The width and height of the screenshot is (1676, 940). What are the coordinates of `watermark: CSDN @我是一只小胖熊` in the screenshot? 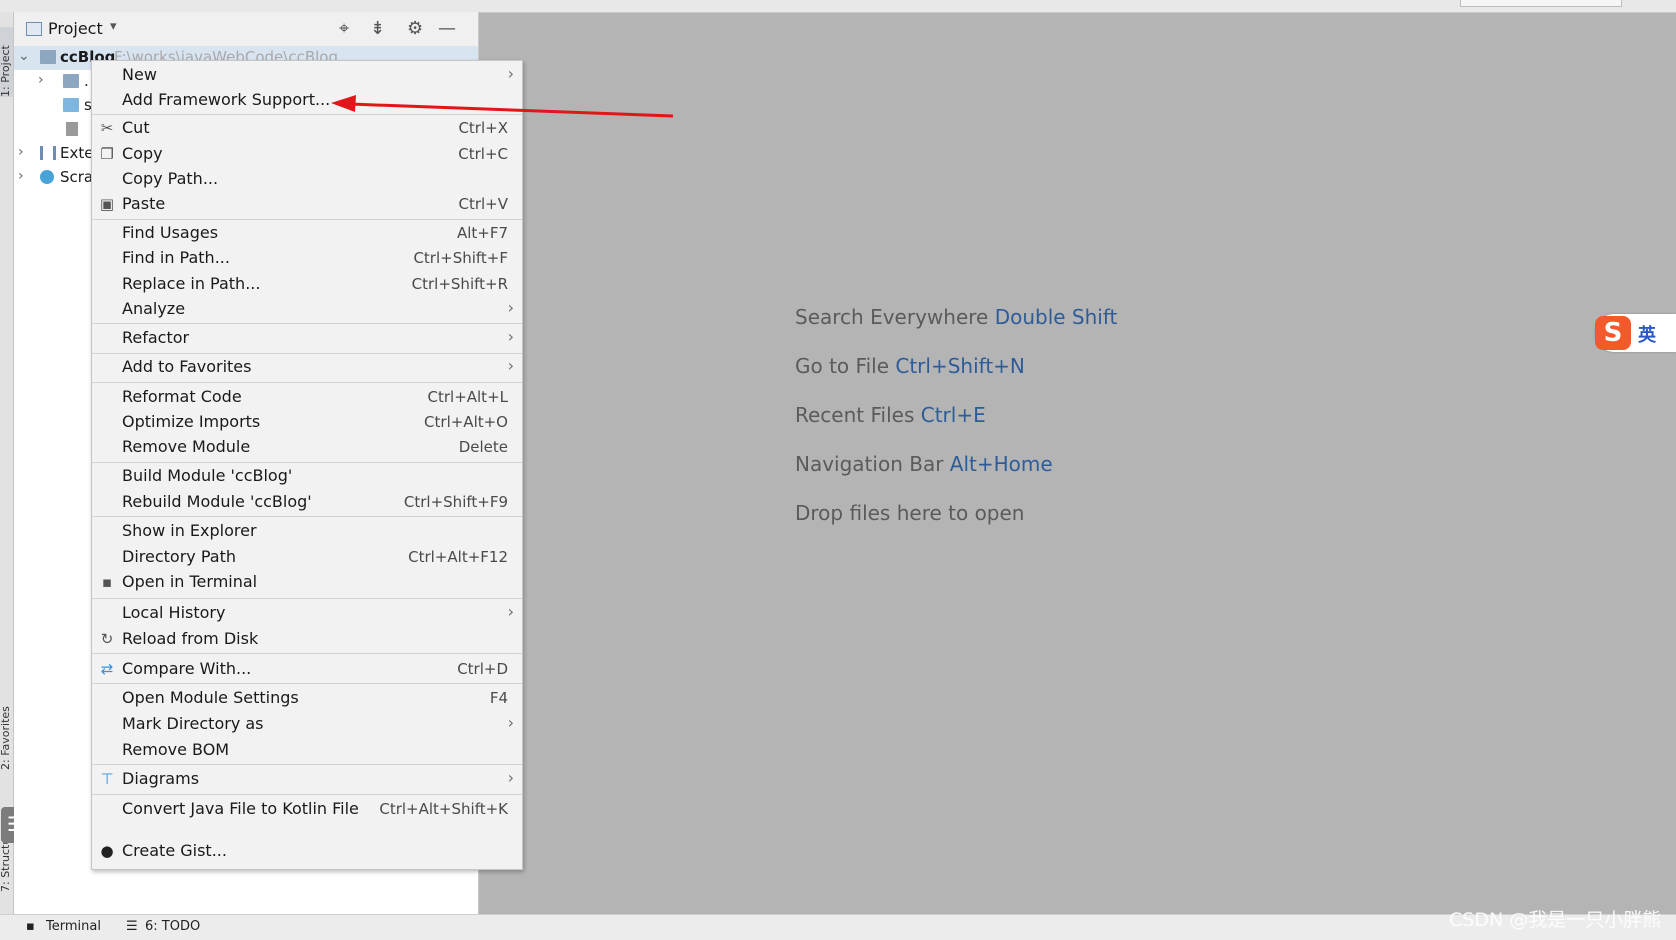 It's located at (1555, 920).